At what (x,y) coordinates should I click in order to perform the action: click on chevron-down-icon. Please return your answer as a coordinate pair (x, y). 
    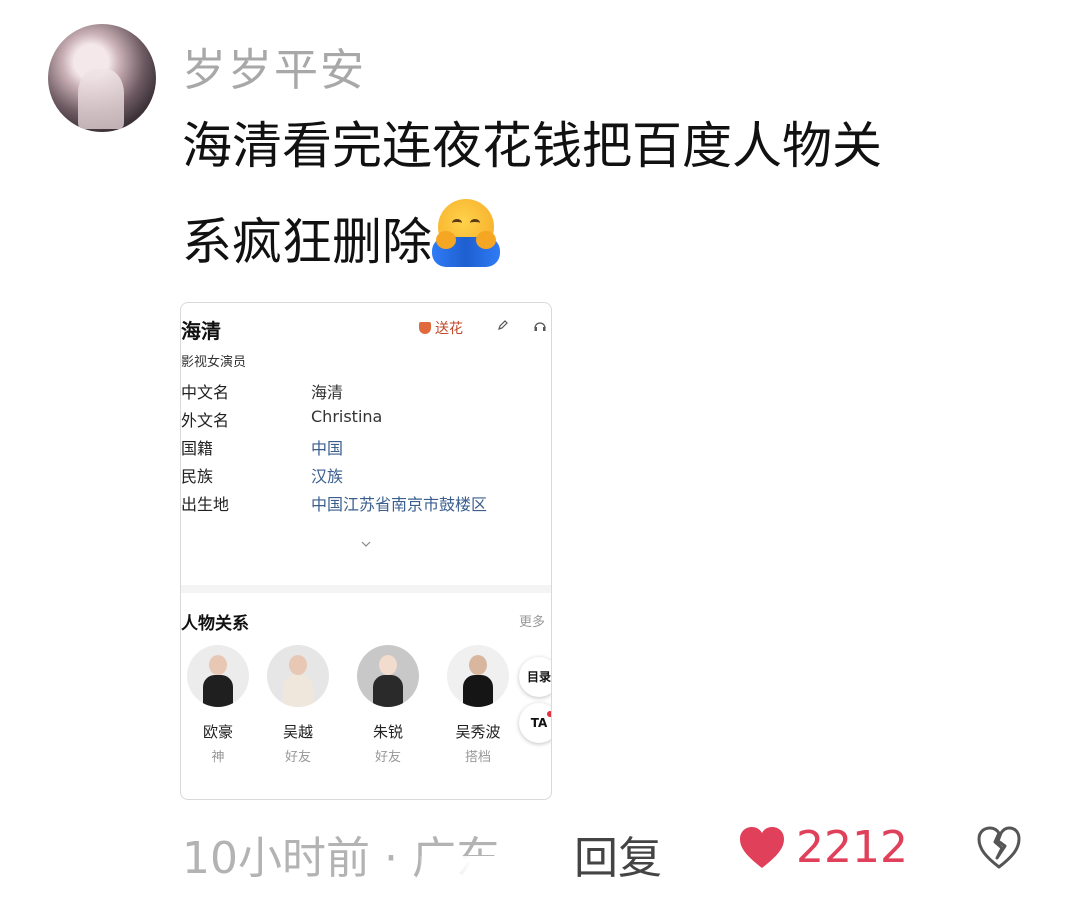
    Looking at the image, I should click on (366, 544).